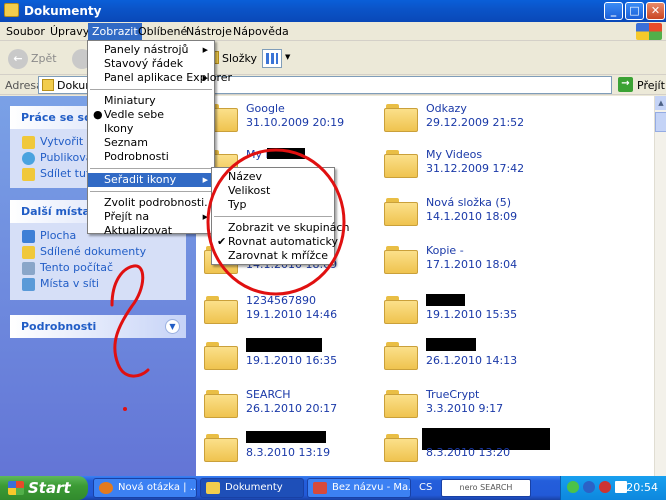 The image size is (666, 500). I want to click on menu-item-label: Přejít na, so click(127, 216).